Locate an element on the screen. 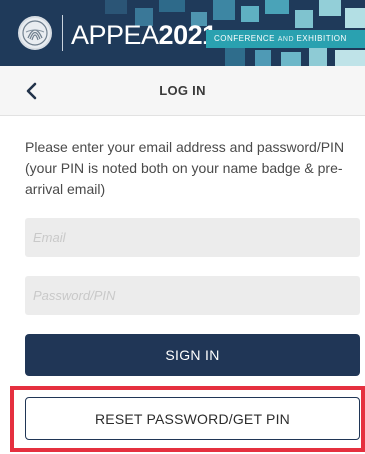 The width and height of the screenshot is (365, 454). tagline-conference: CONFERENCE is located at coordinates (246, 38).